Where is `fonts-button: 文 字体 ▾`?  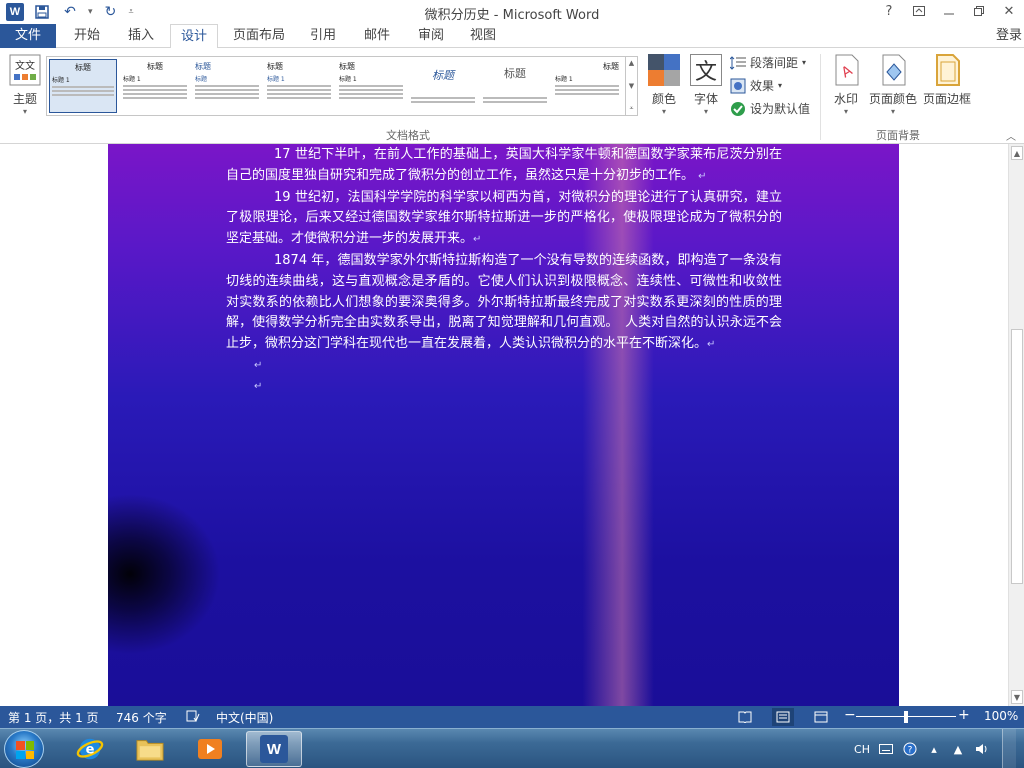
fonts-button: 文 字体 ▾ is located at coordinates (706, 85).